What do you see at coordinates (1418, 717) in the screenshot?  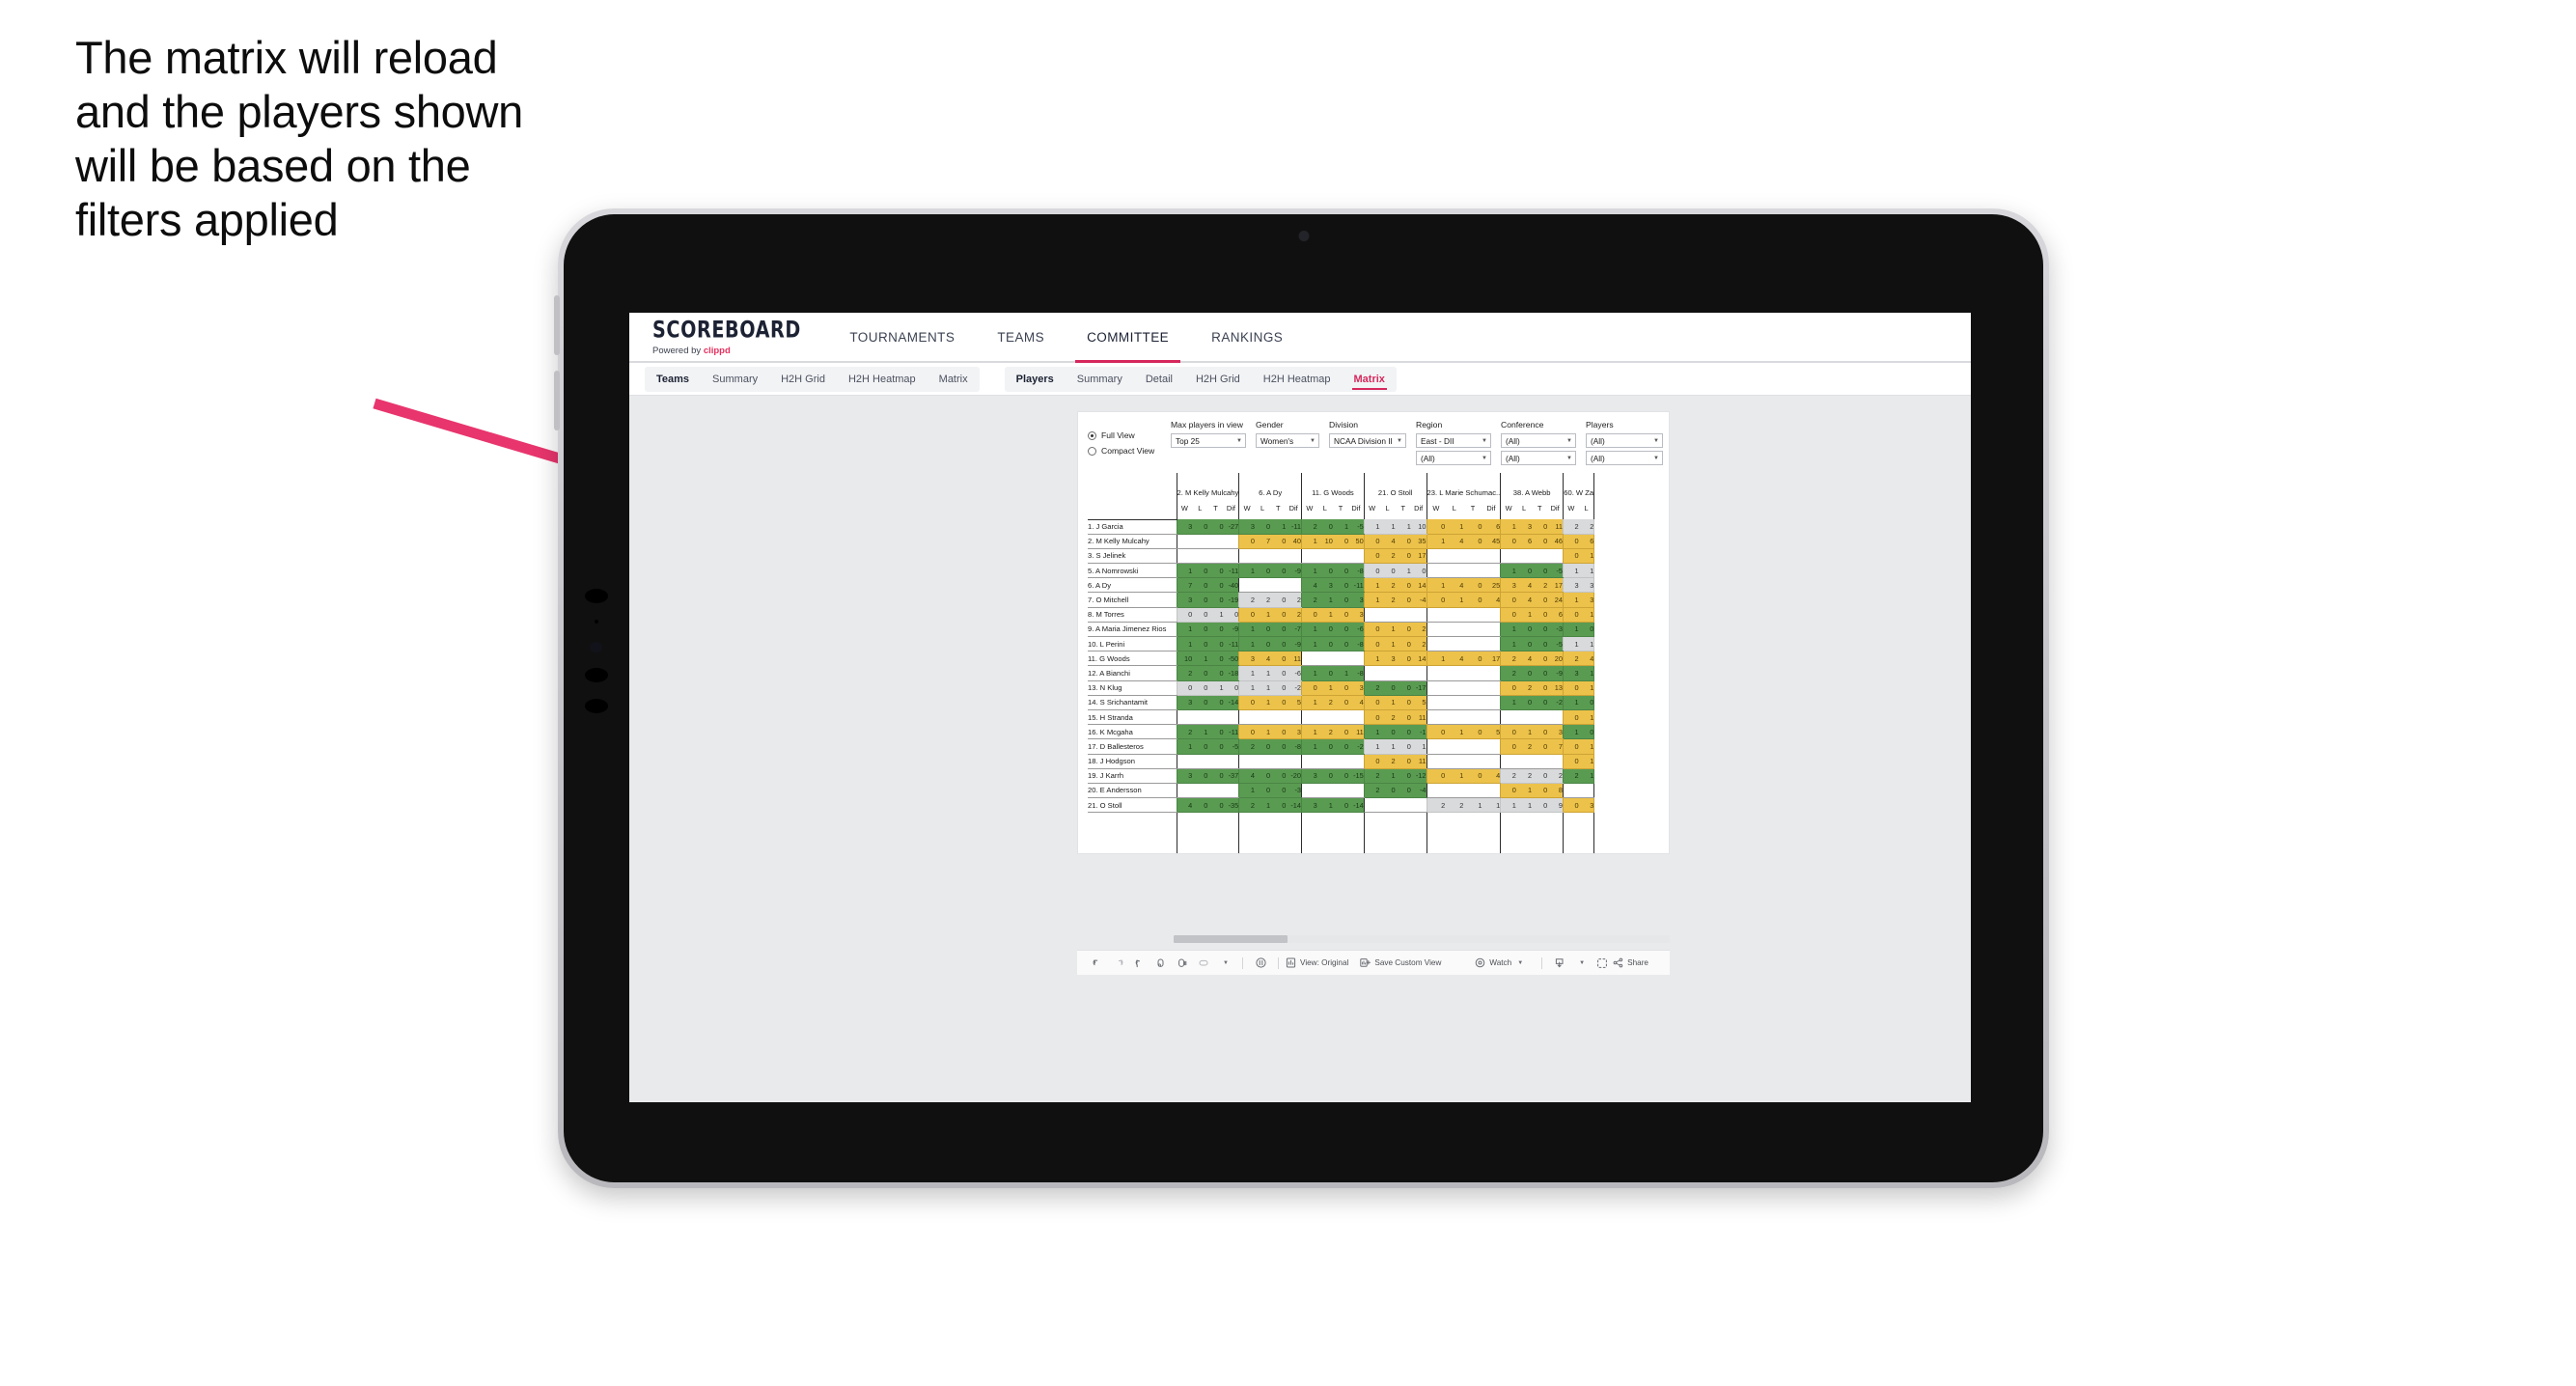 I see `matrix-cell: 11` at bounding box center [1418, 717].